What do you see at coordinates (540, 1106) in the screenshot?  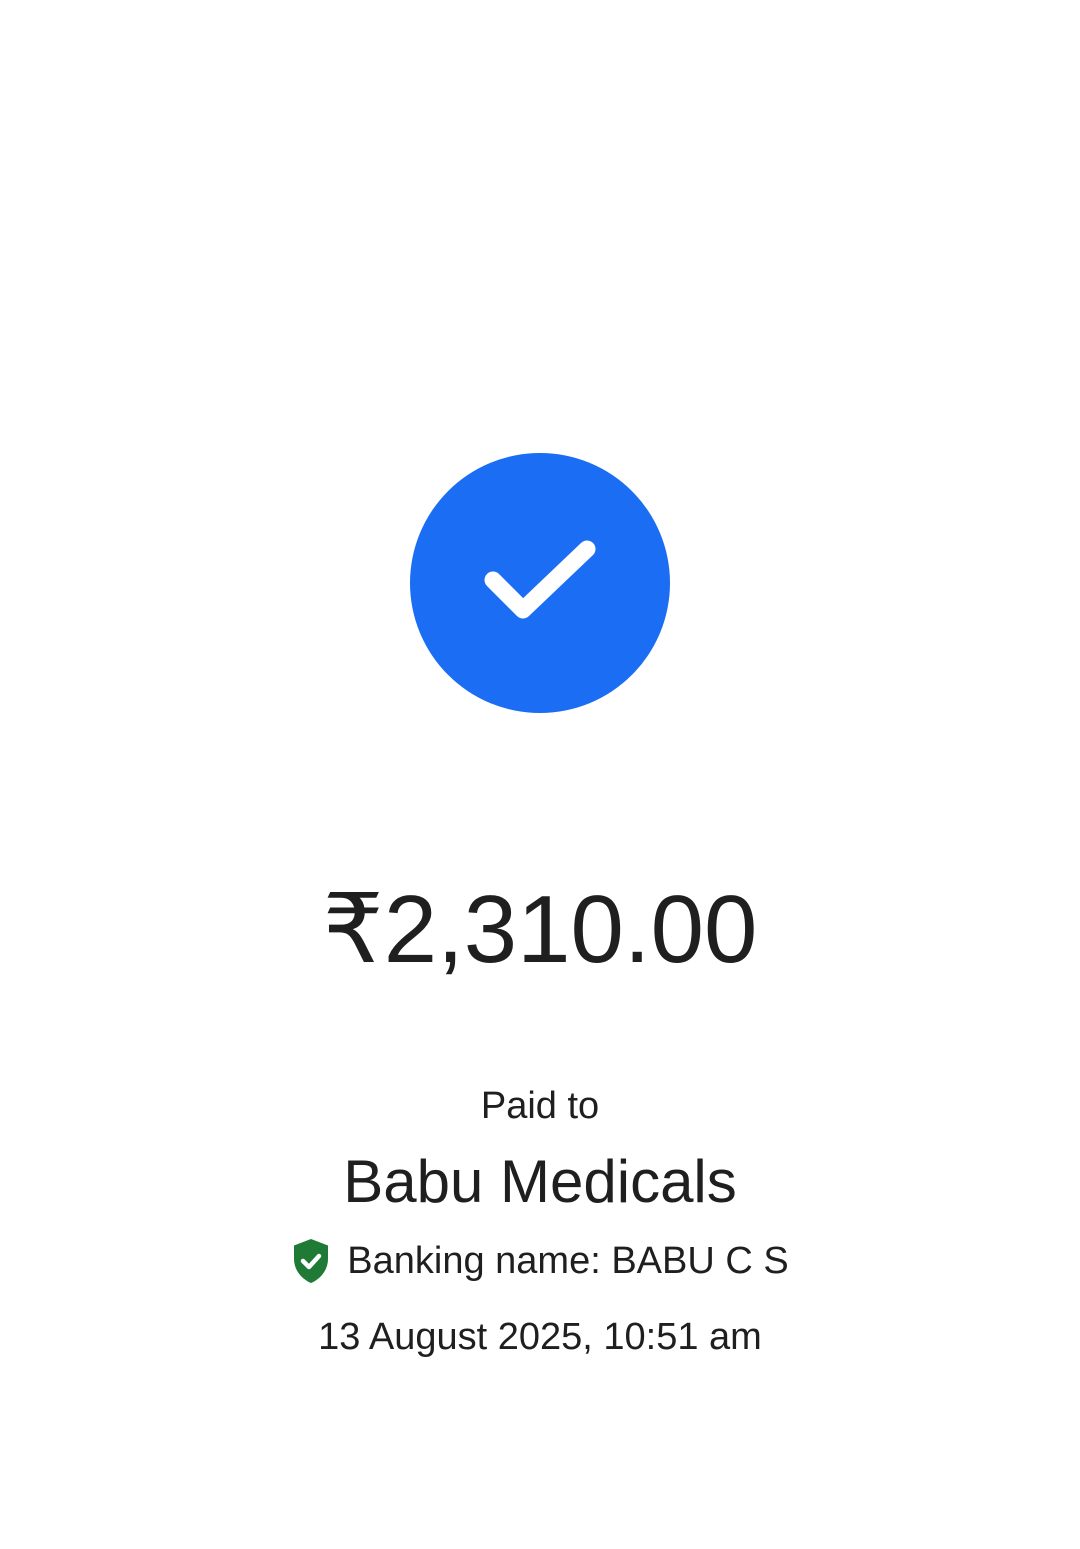 I see `paid-to-label: Paid to` at bounding box center [540, 1106].